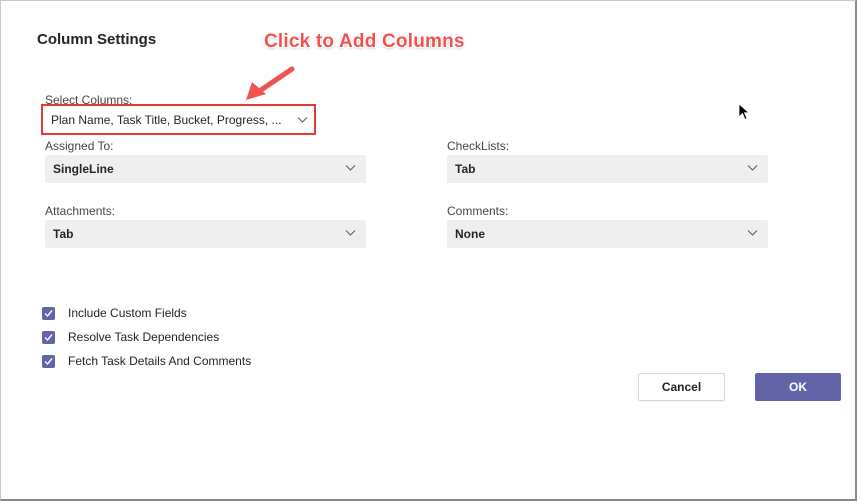 This screenshot has height=503, width=860. What do you see at coordinates (465, 169) in the screenshot?
I see `checklists-value: Tab` at bounding box center [465, 169].